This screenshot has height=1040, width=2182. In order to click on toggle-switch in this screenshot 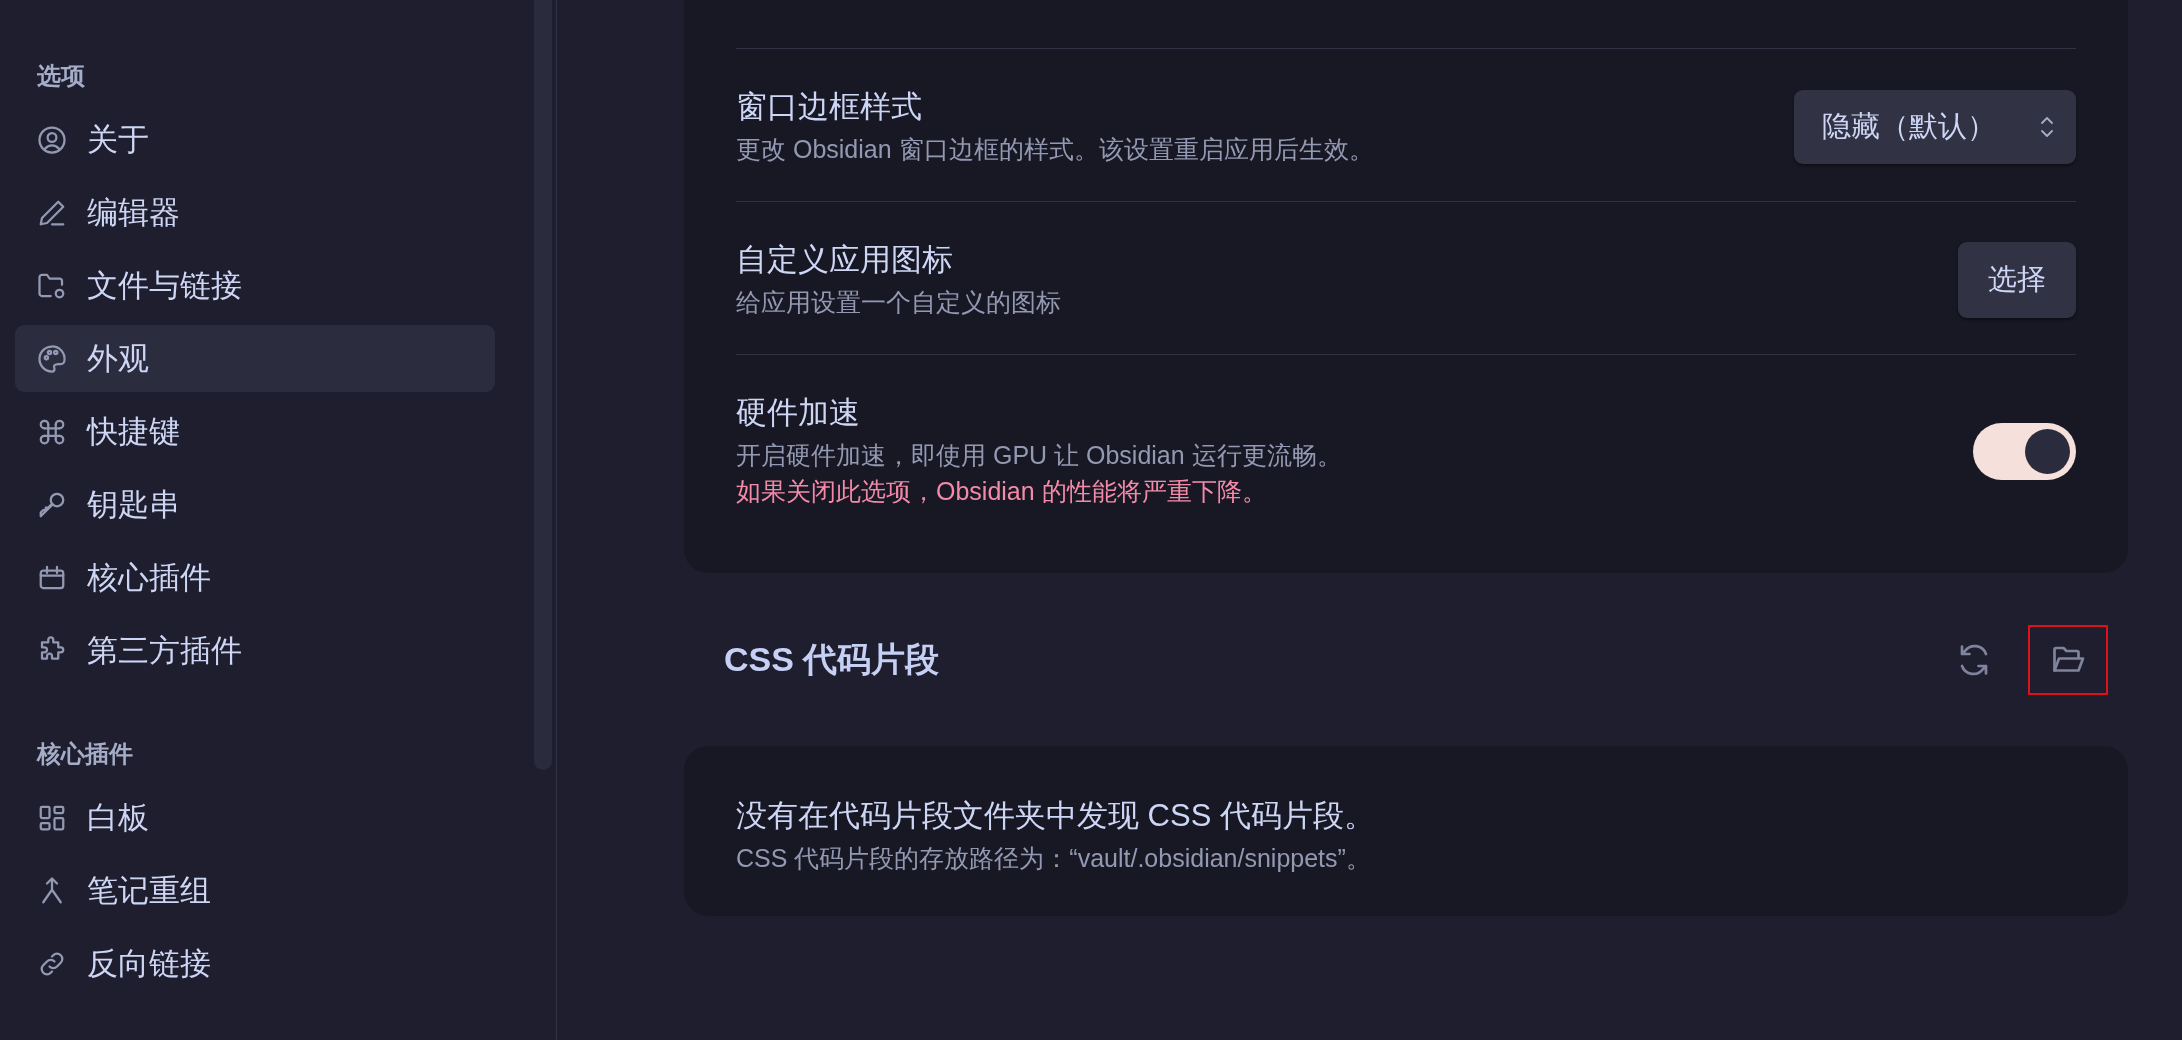, I will do `click(2024, 451)`.